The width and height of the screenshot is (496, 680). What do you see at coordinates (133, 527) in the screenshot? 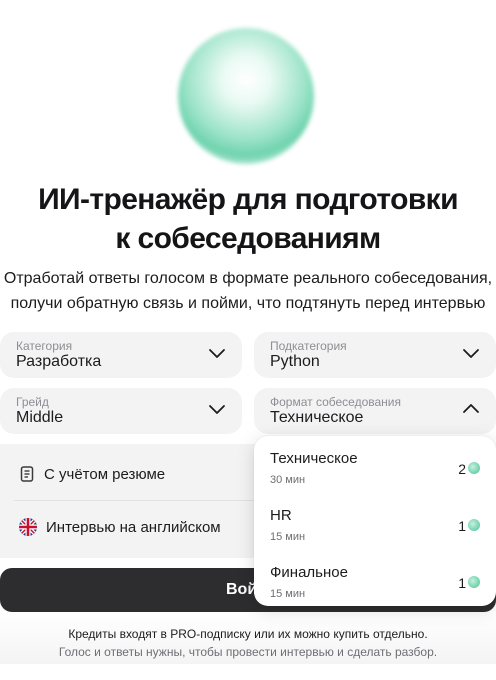
I see `english-option-label: Интервью на английском` at bounding box center [133, 527].